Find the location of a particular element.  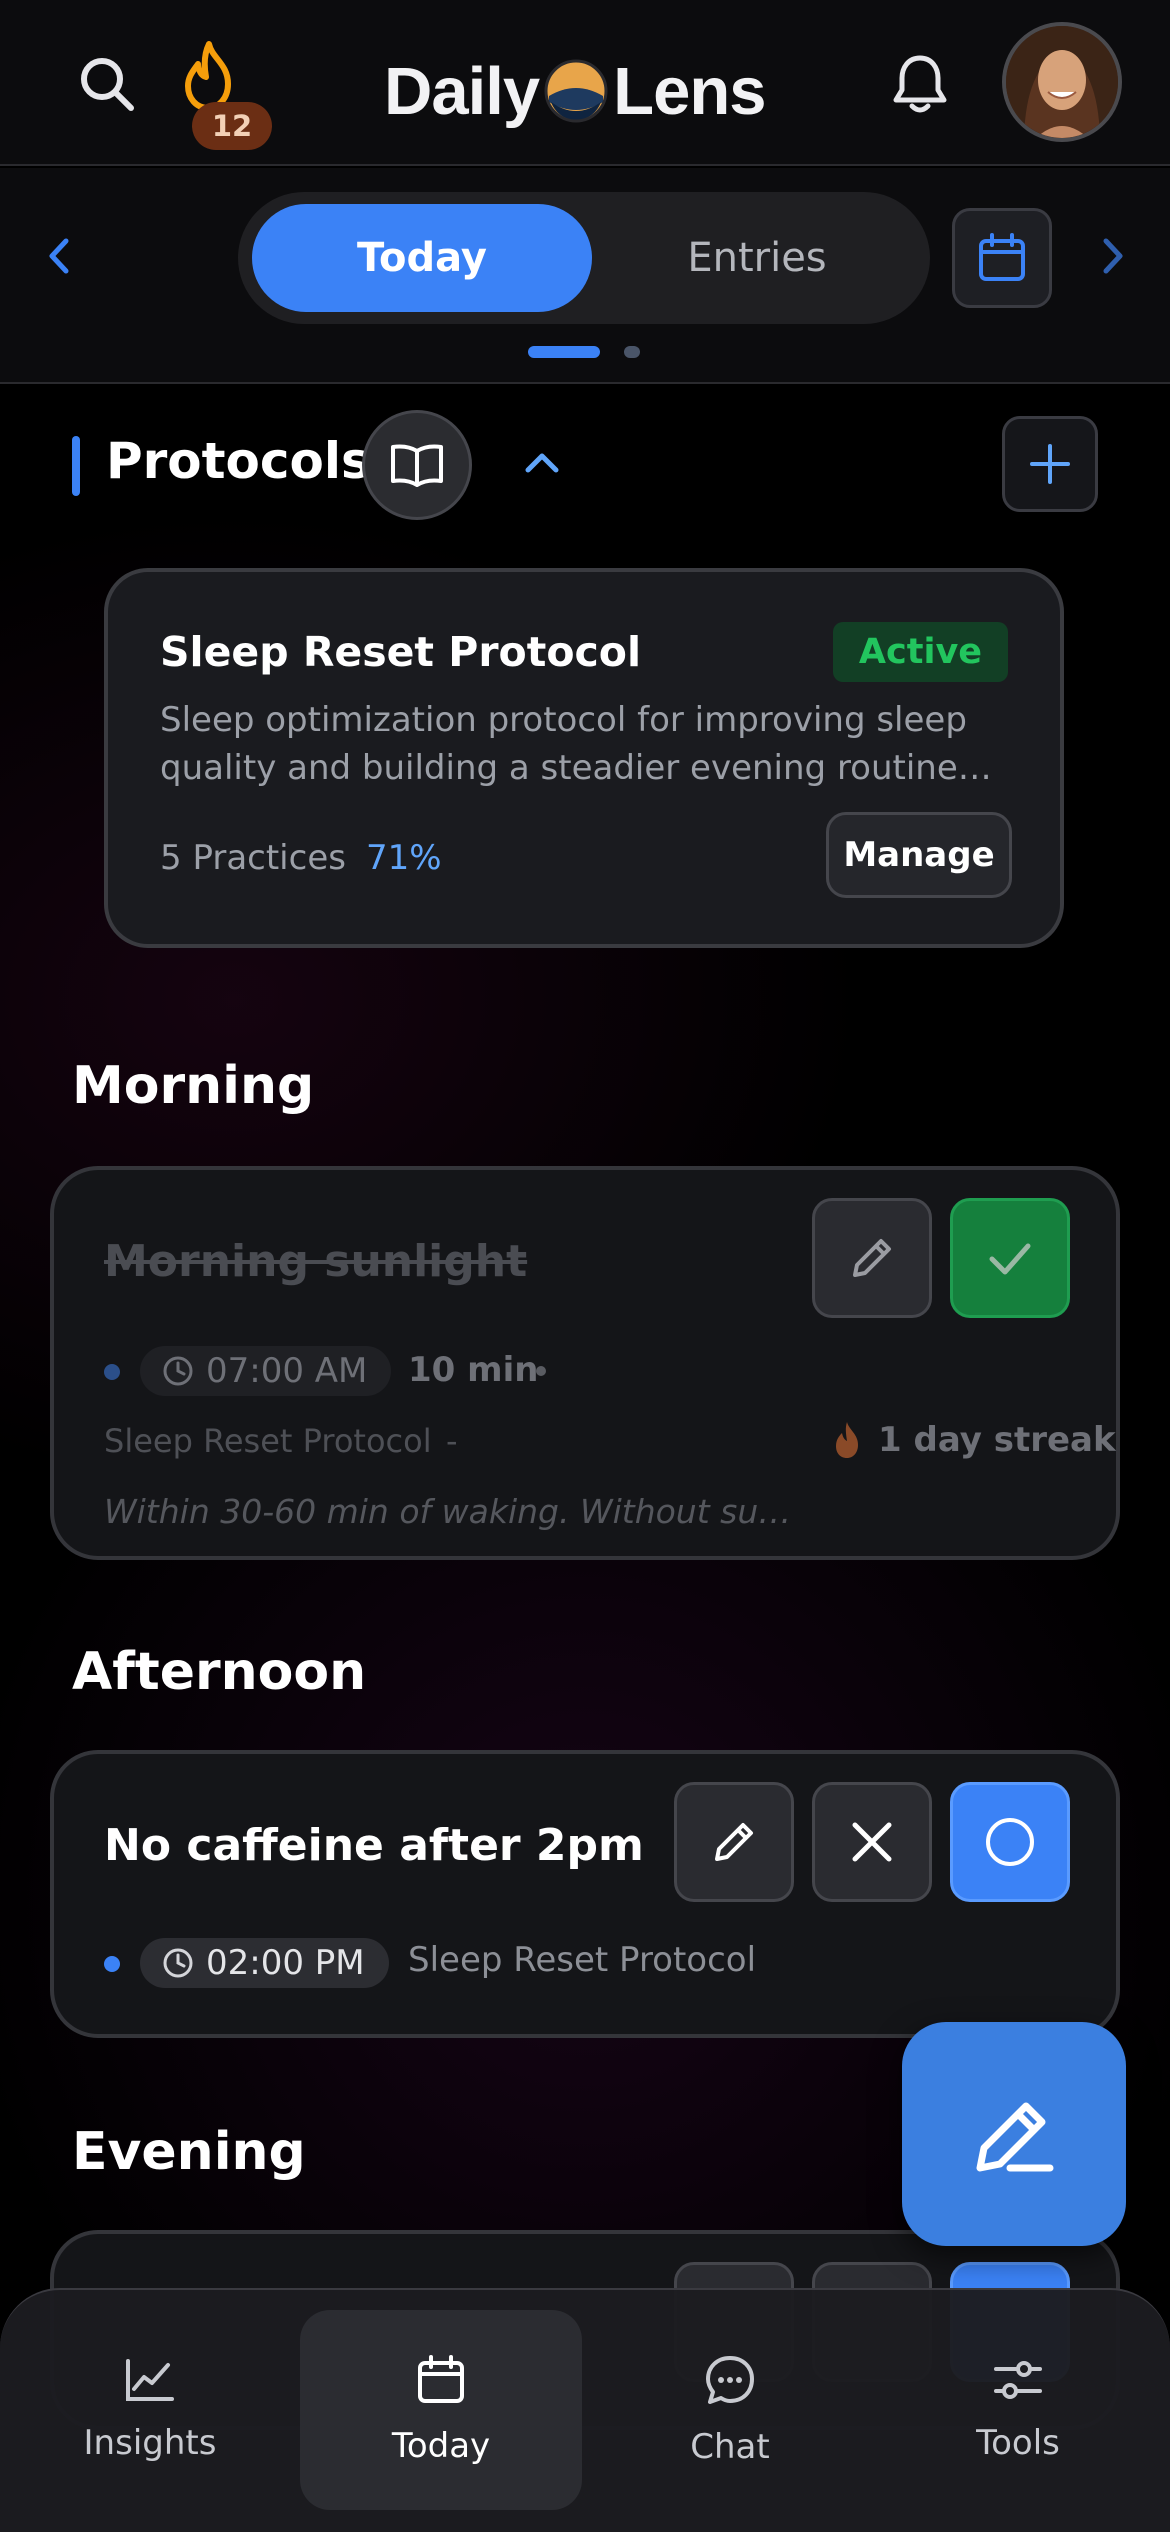

tab-entries: Entries is located at coordinates (757, 258).